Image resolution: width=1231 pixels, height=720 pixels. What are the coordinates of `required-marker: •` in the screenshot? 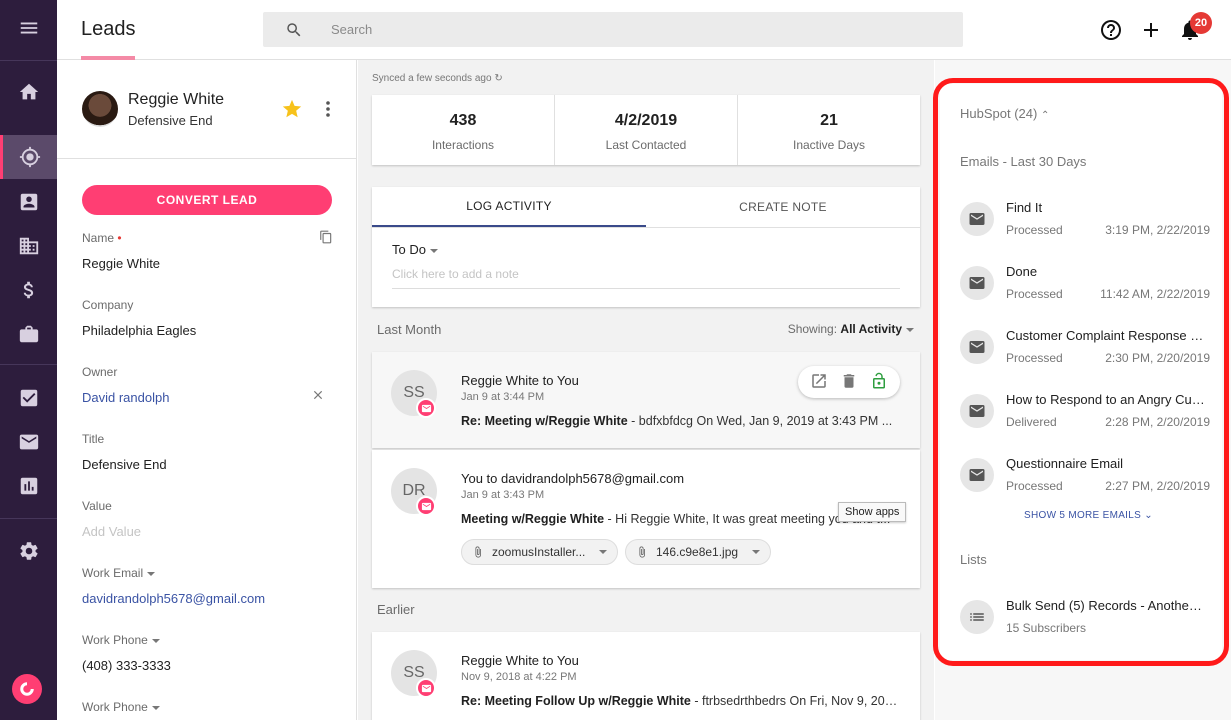 It's located at (119, 238).